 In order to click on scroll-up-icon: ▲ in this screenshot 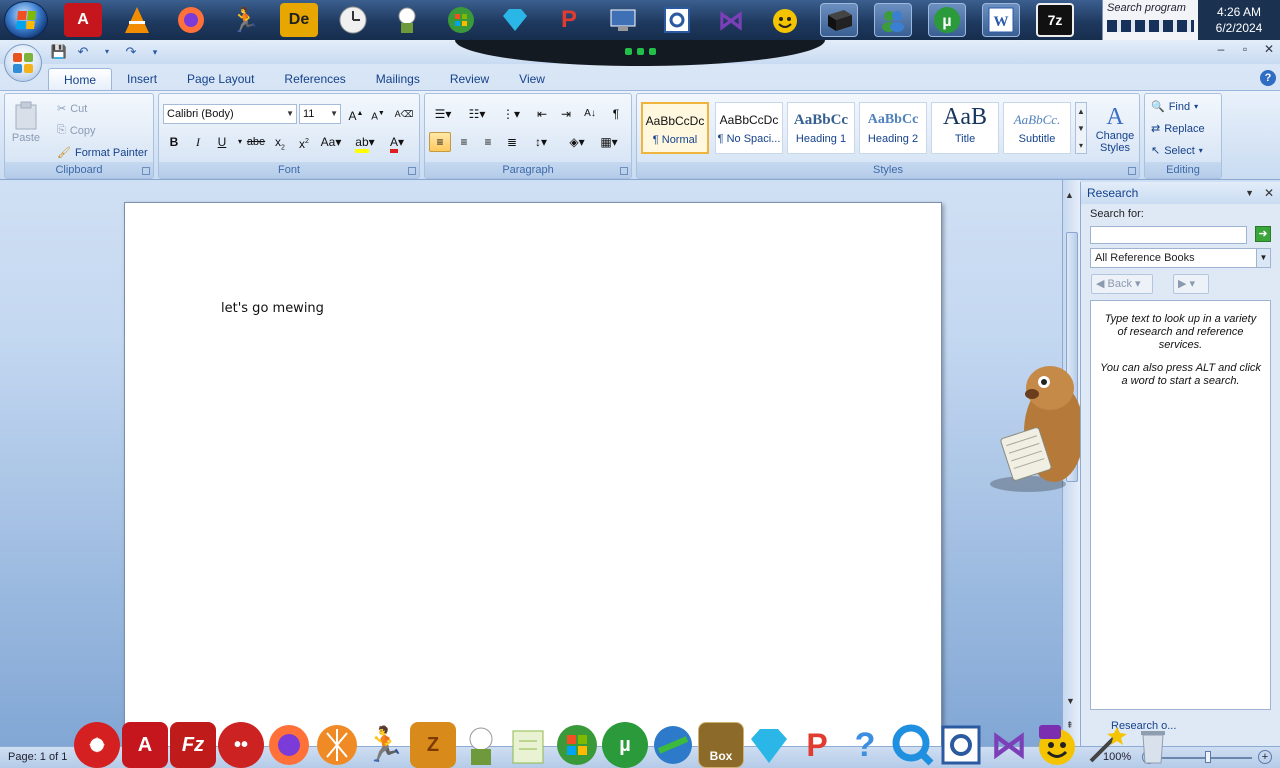, I will do `click(1069, 195)`.